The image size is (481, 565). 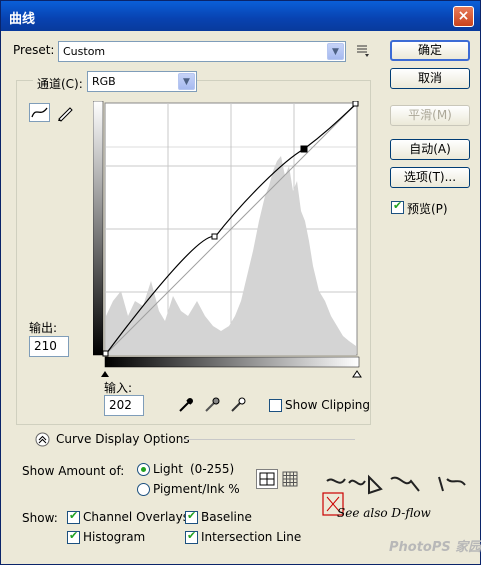 I want to click on output-label: 输出:, so click(x=43, y=328).